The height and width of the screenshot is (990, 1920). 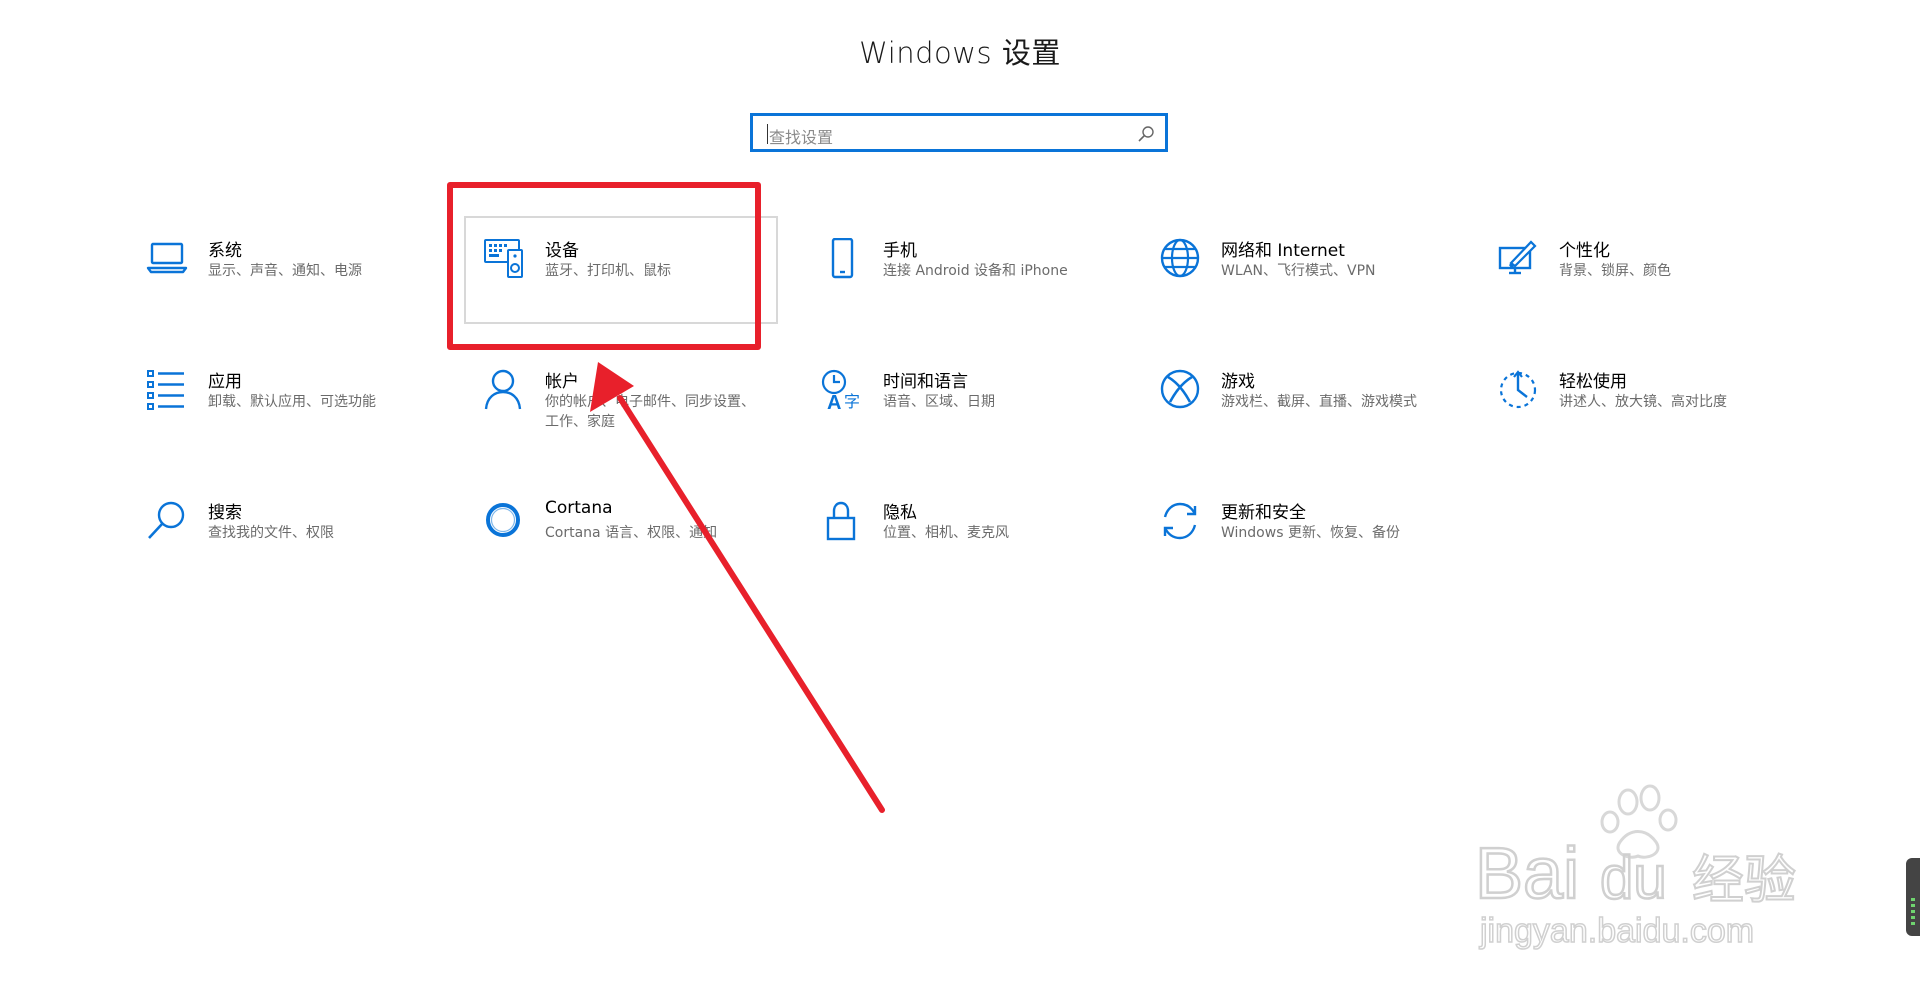 What do you see at coordinates (225, 382) in the screenshot?
I see `tile-name: 应用` at bounding box center [225, 382].